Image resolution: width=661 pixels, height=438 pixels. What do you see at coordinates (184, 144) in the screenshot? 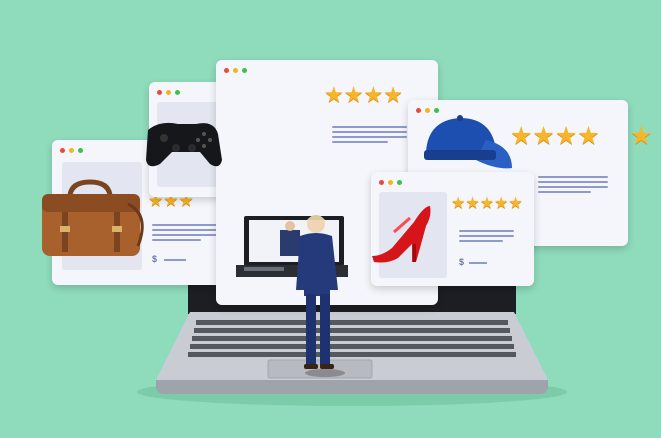
I see `gamepad-icon` at bounding box center [184, 144].